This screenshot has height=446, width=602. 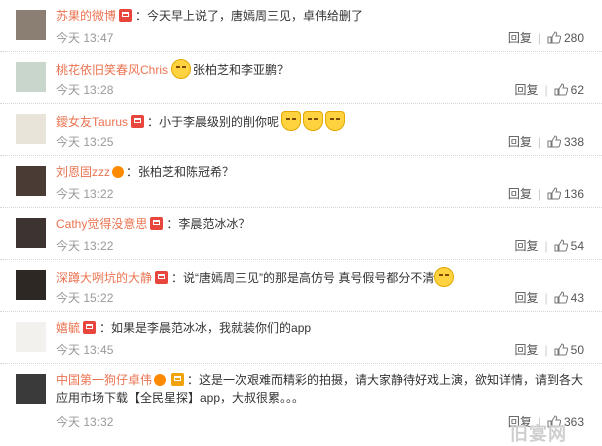 What do you see at coordinates (569, 90) in the screenshot?
I see `like-button: 62` at bounding box center [569, 90].